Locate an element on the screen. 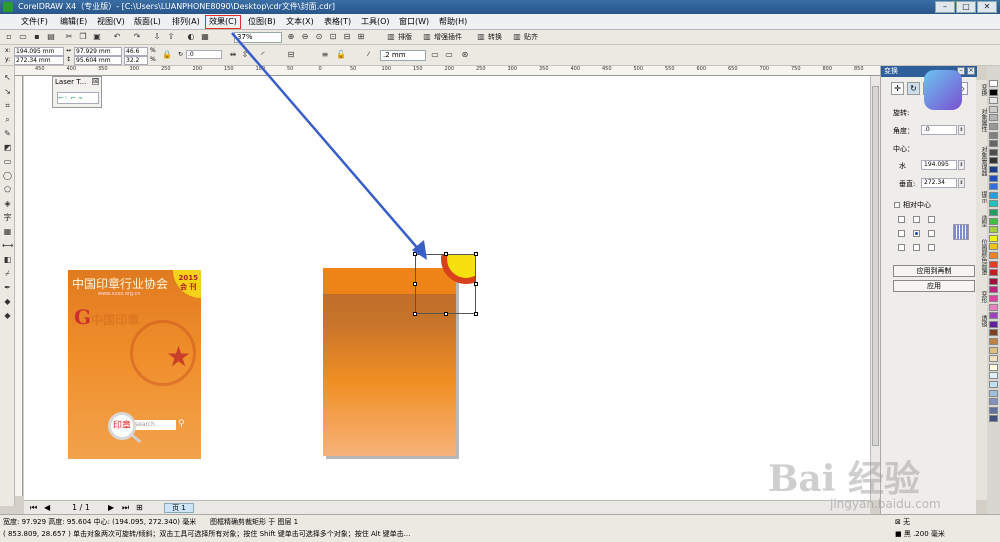 This screenshot has width=1000, height=542. text-tool-icon: 字 is located at coordinates (7, 217).